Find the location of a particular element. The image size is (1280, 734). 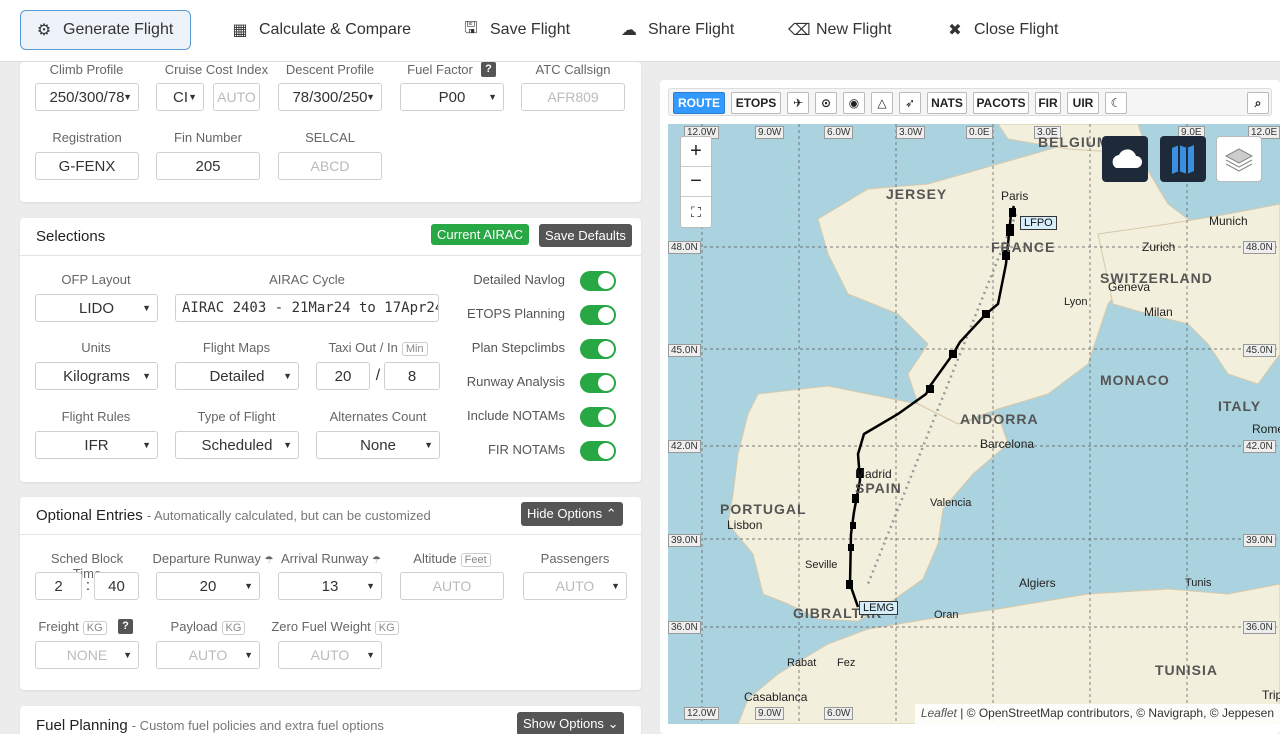

toggle-detailed-navlog is located at coordinates (598, 281).